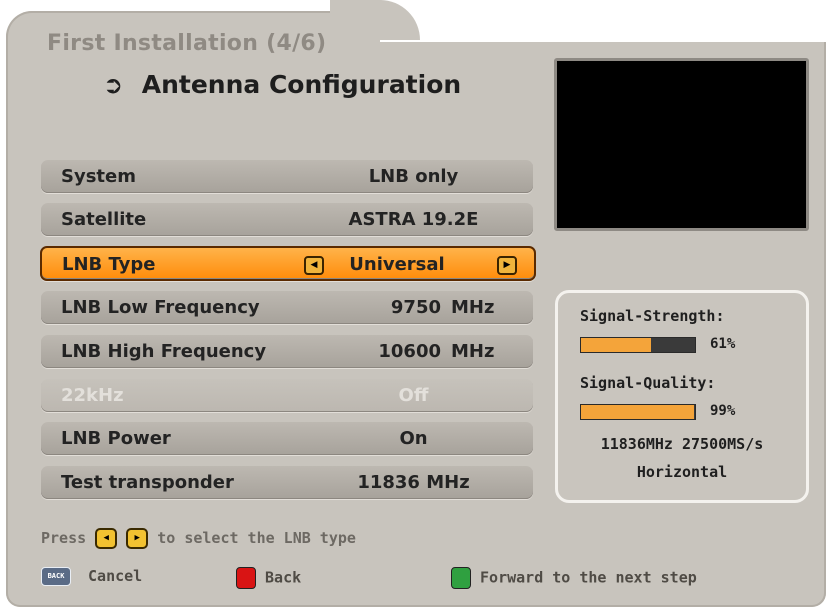  I want to click on transponder-info: 11836MHz 27500MS/s, so click(682, 444).